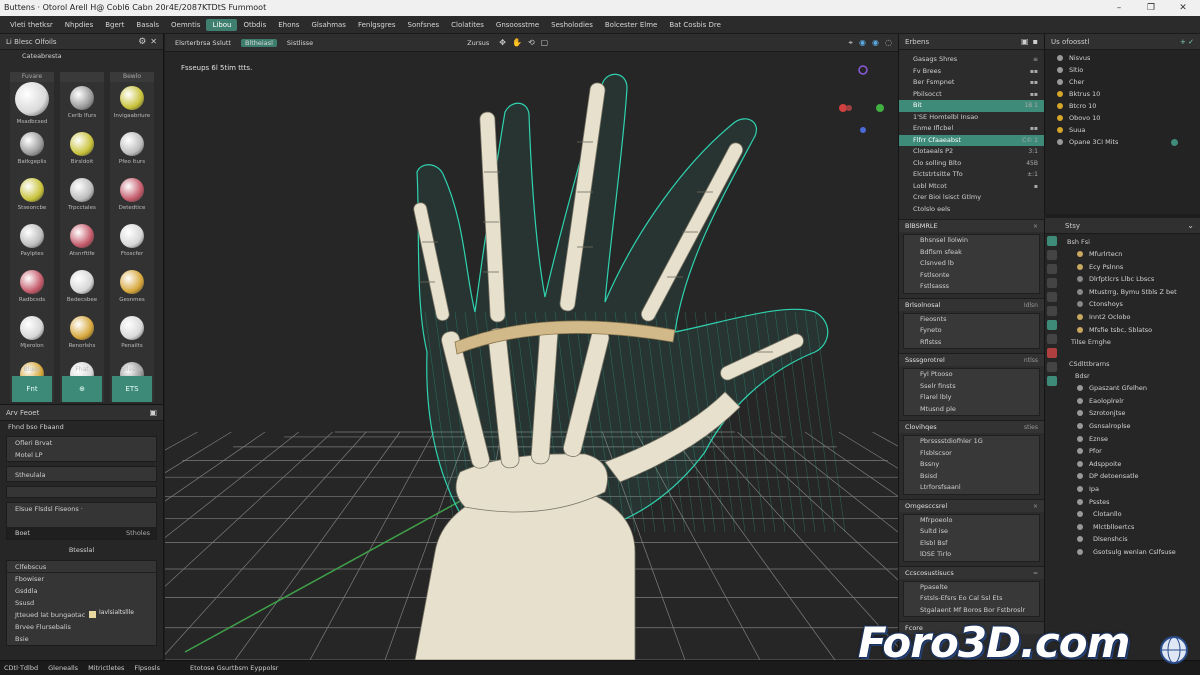 This screenshot has height=675, width=1200. What do you see at coordinates (971, 276) in the screenshot?
I see `section-row: Fstlsonte` at bounding box center [971, 276].